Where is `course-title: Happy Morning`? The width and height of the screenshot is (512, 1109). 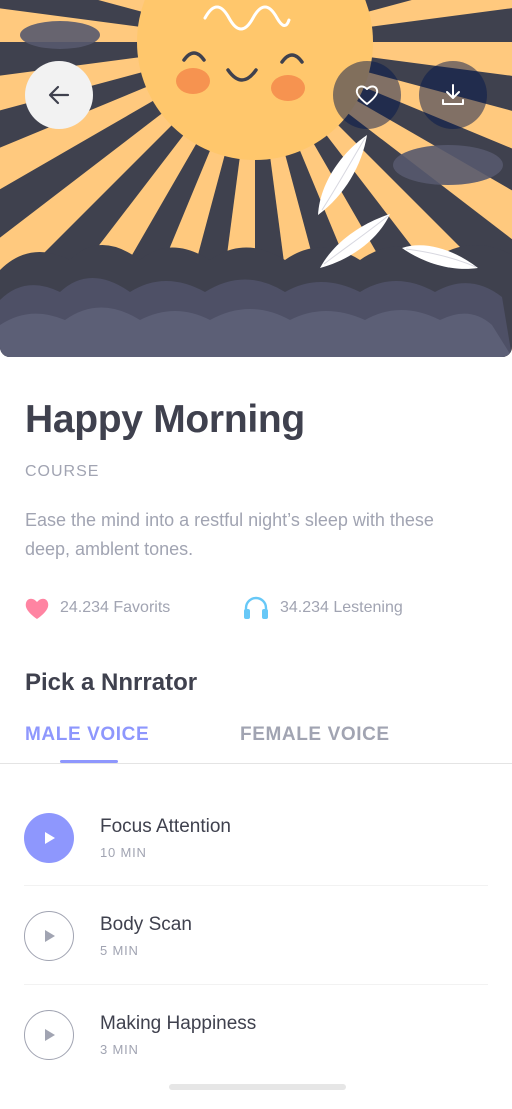 course-title: Happy Morning is located at coordinates (165, 419).